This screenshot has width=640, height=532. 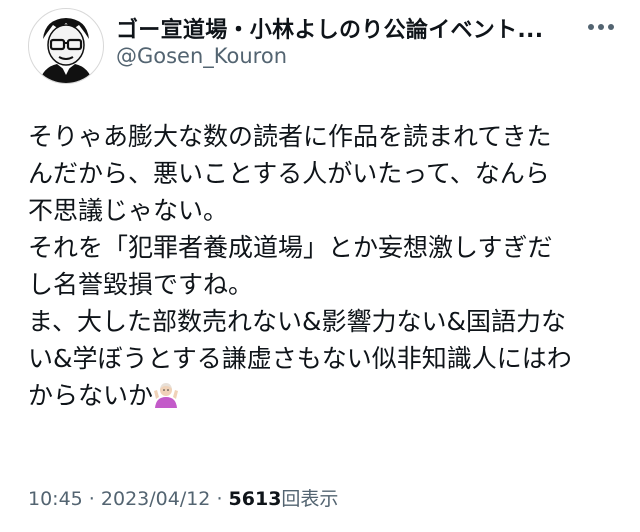 I want to click on tweet-date: 2023/04/12, so click(x=156, y=499).